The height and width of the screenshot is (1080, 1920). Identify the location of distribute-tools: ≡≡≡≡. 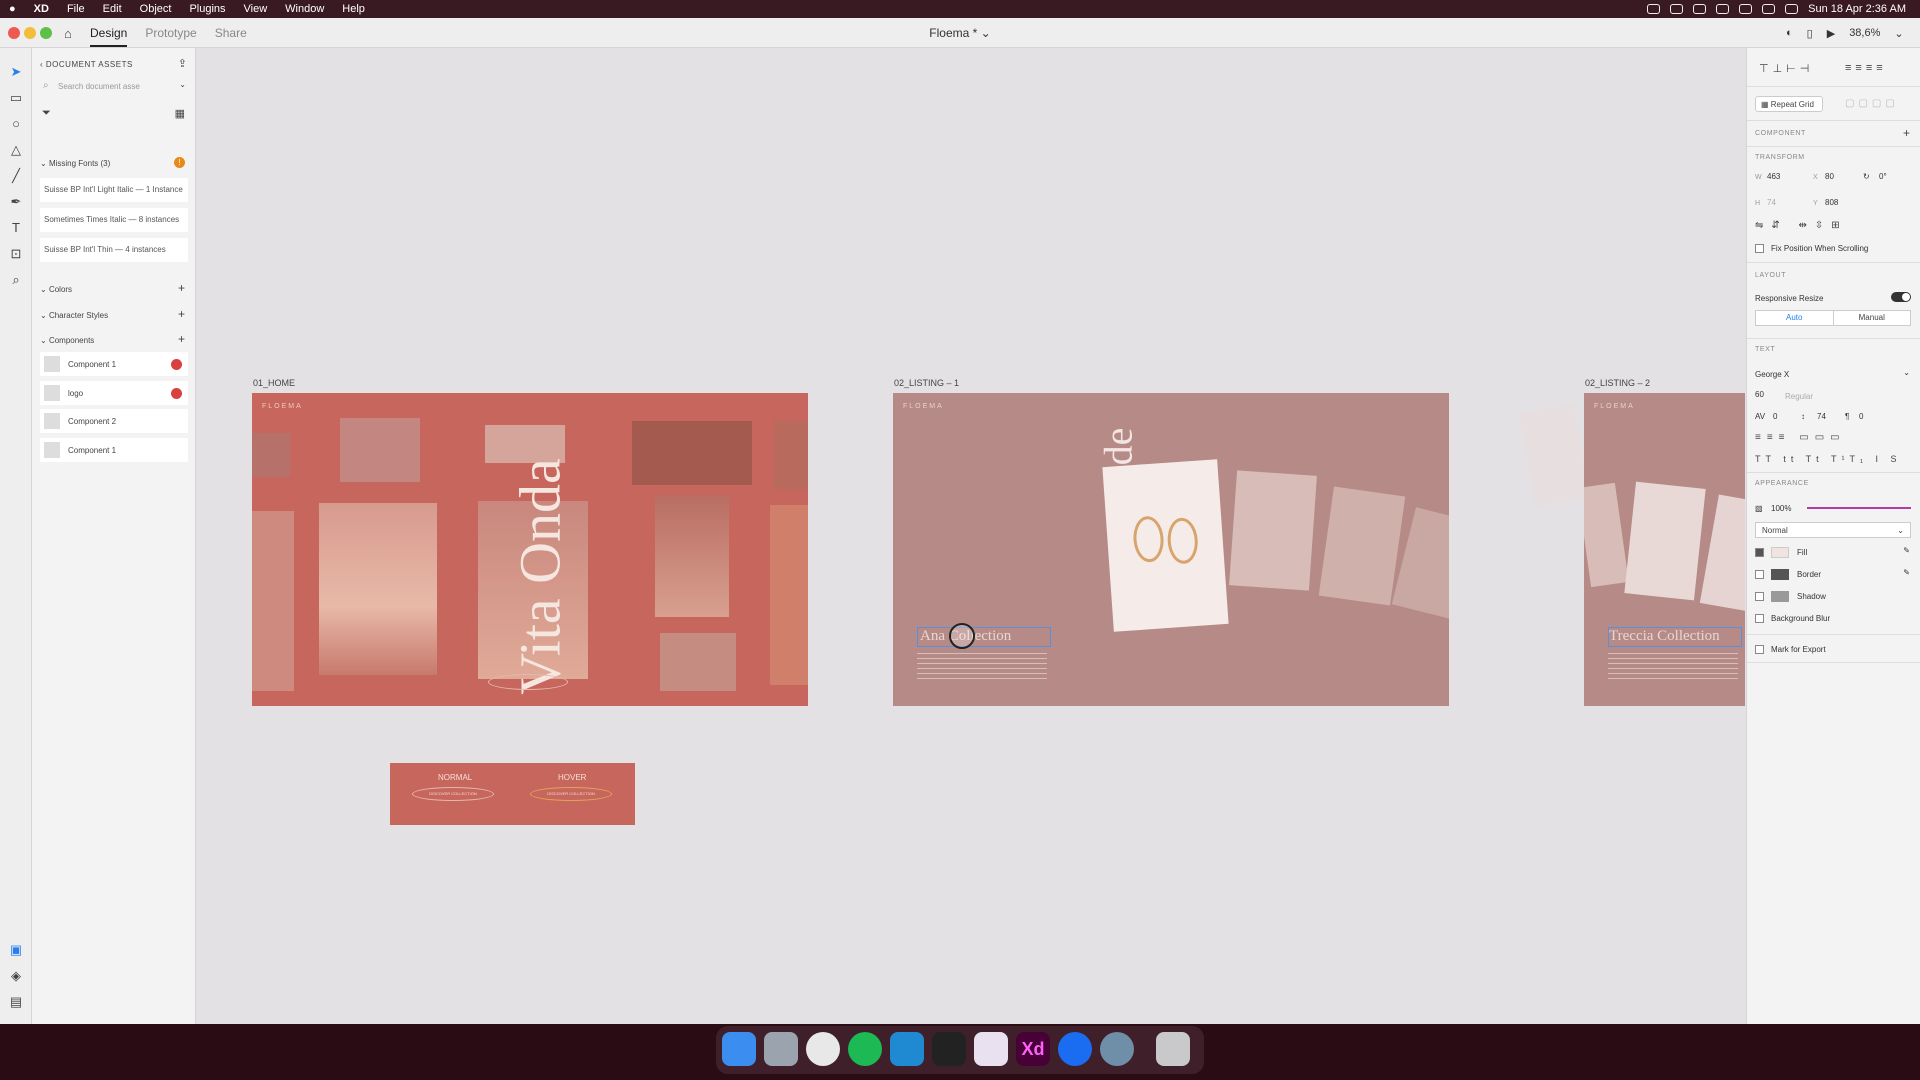
(1866, 68).